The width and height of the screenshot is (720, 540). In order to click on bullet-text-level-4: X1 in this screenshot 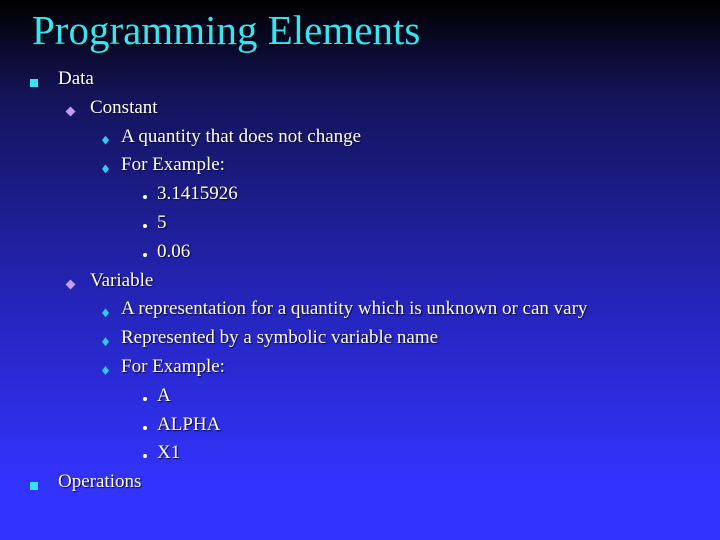, I will do `click(169, 453)`.